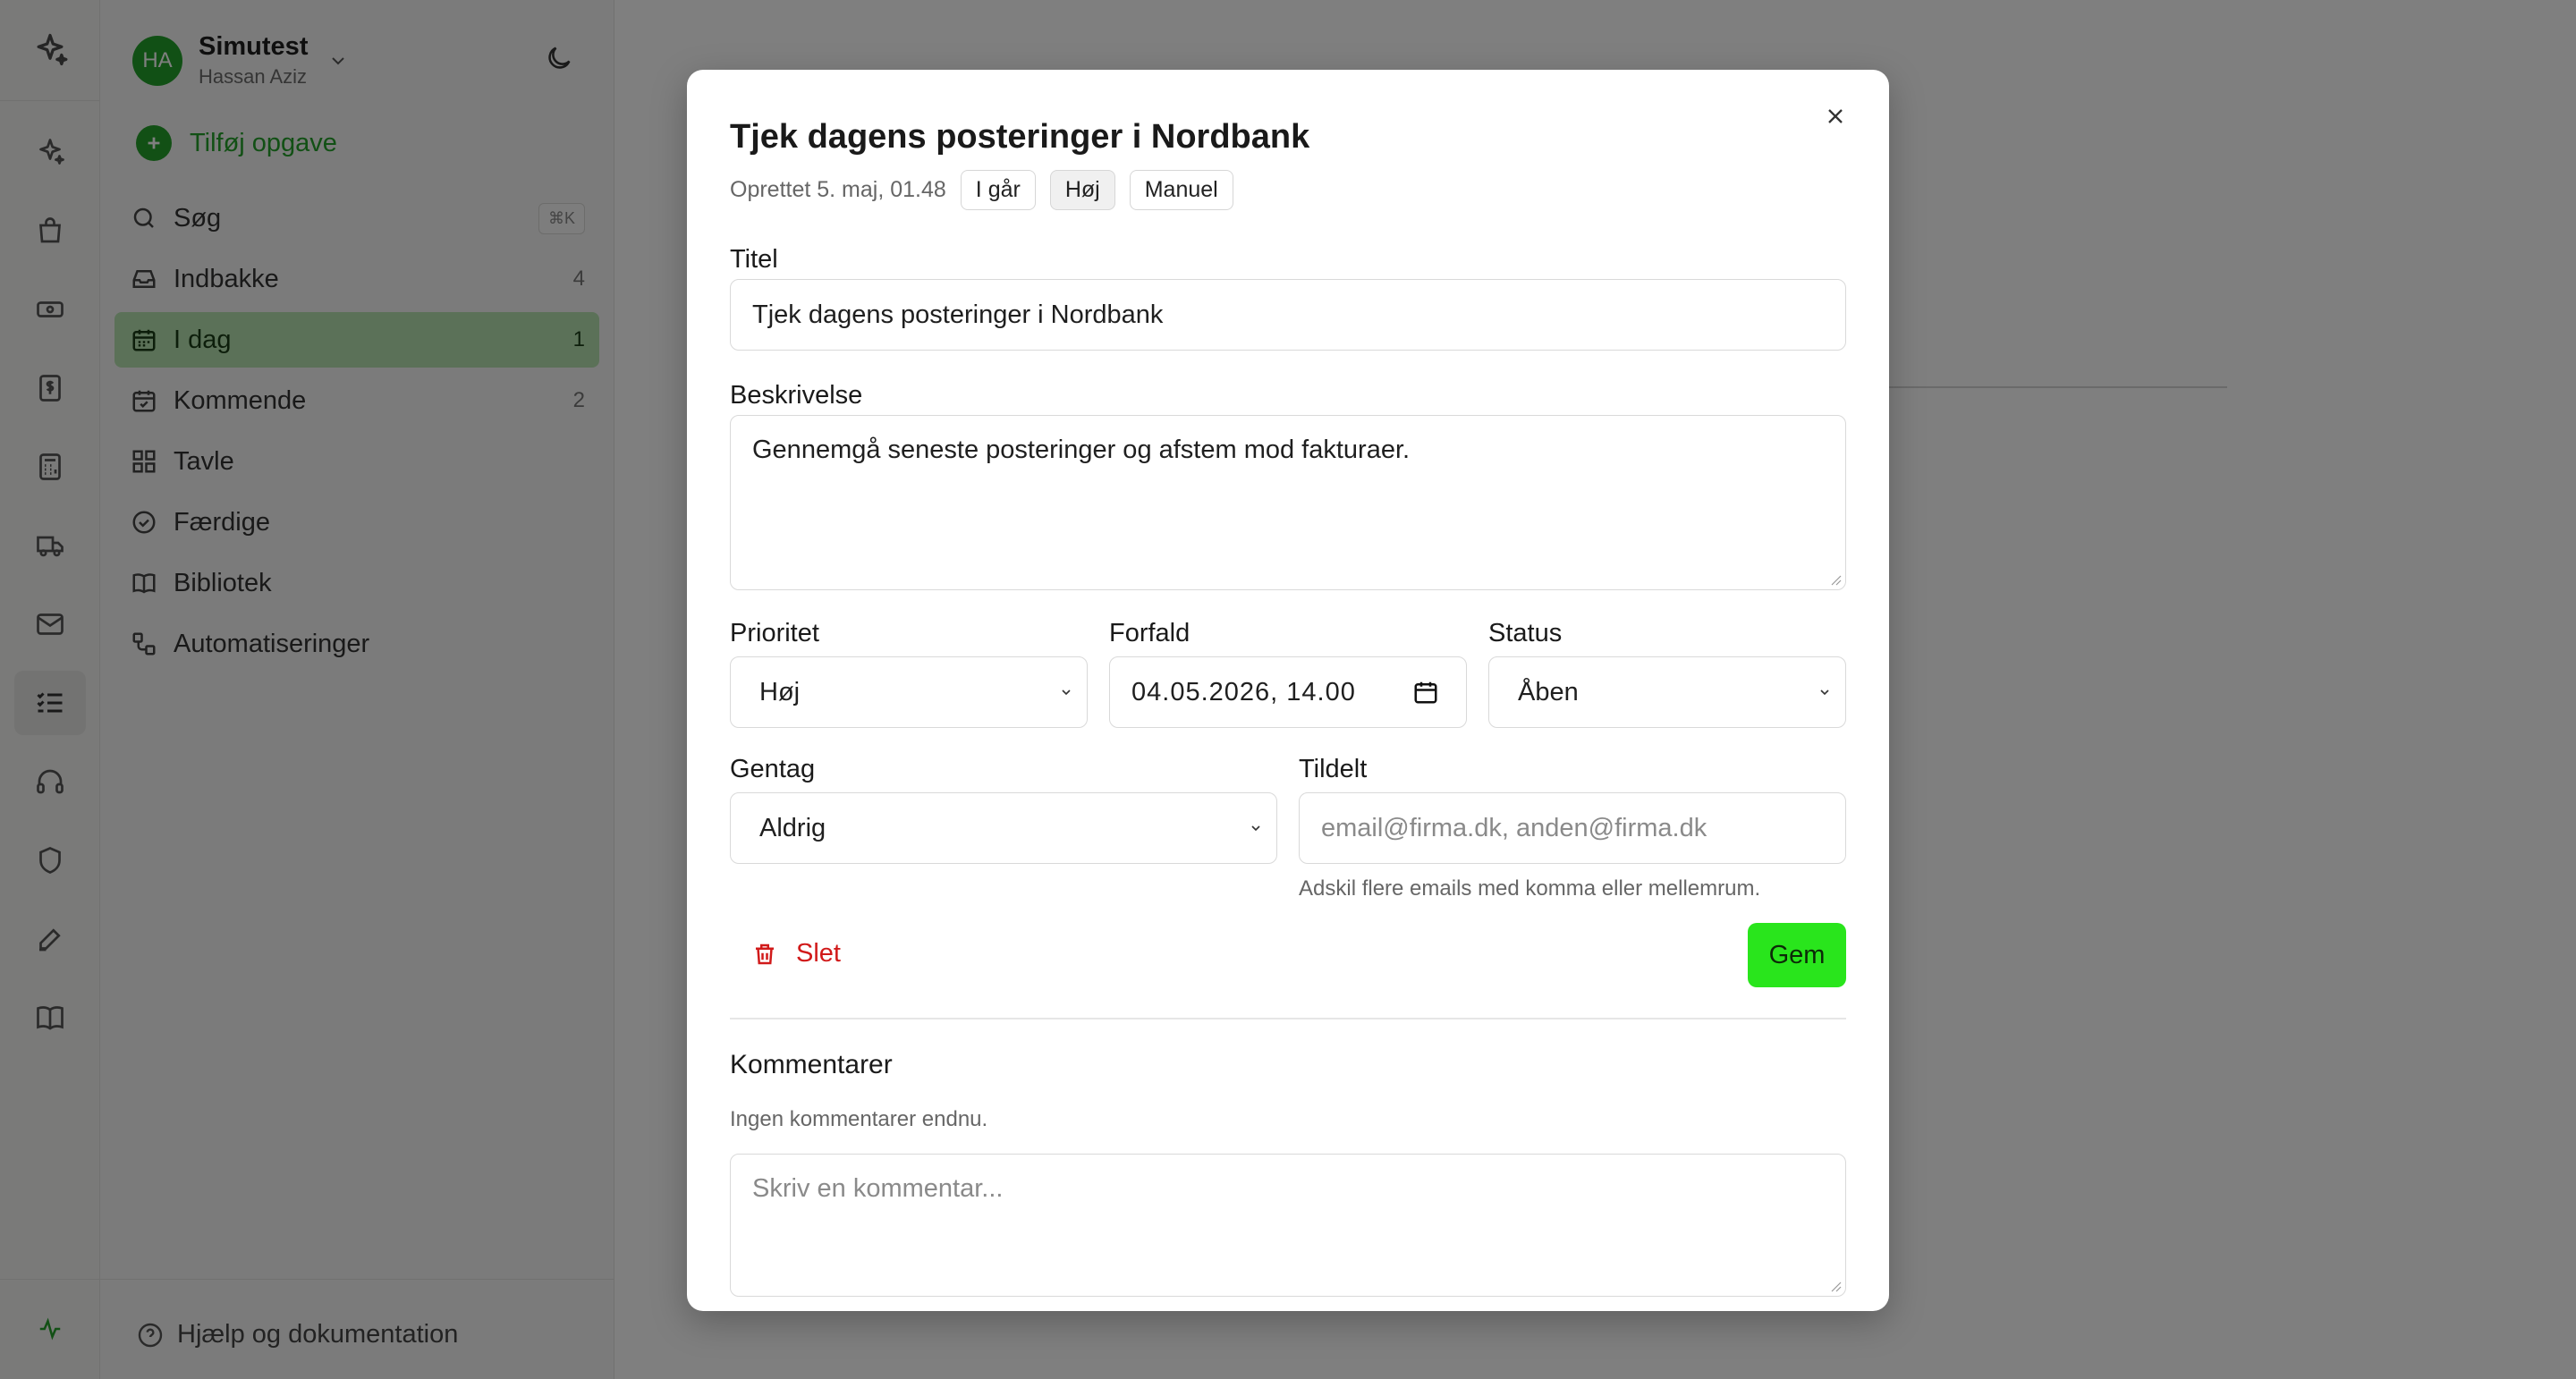 The height and width of the screenshot is (1379, 2576). Describe the element at coordinates (1797, 955) in the screenshot. I see `save-button: Gem` at that location.